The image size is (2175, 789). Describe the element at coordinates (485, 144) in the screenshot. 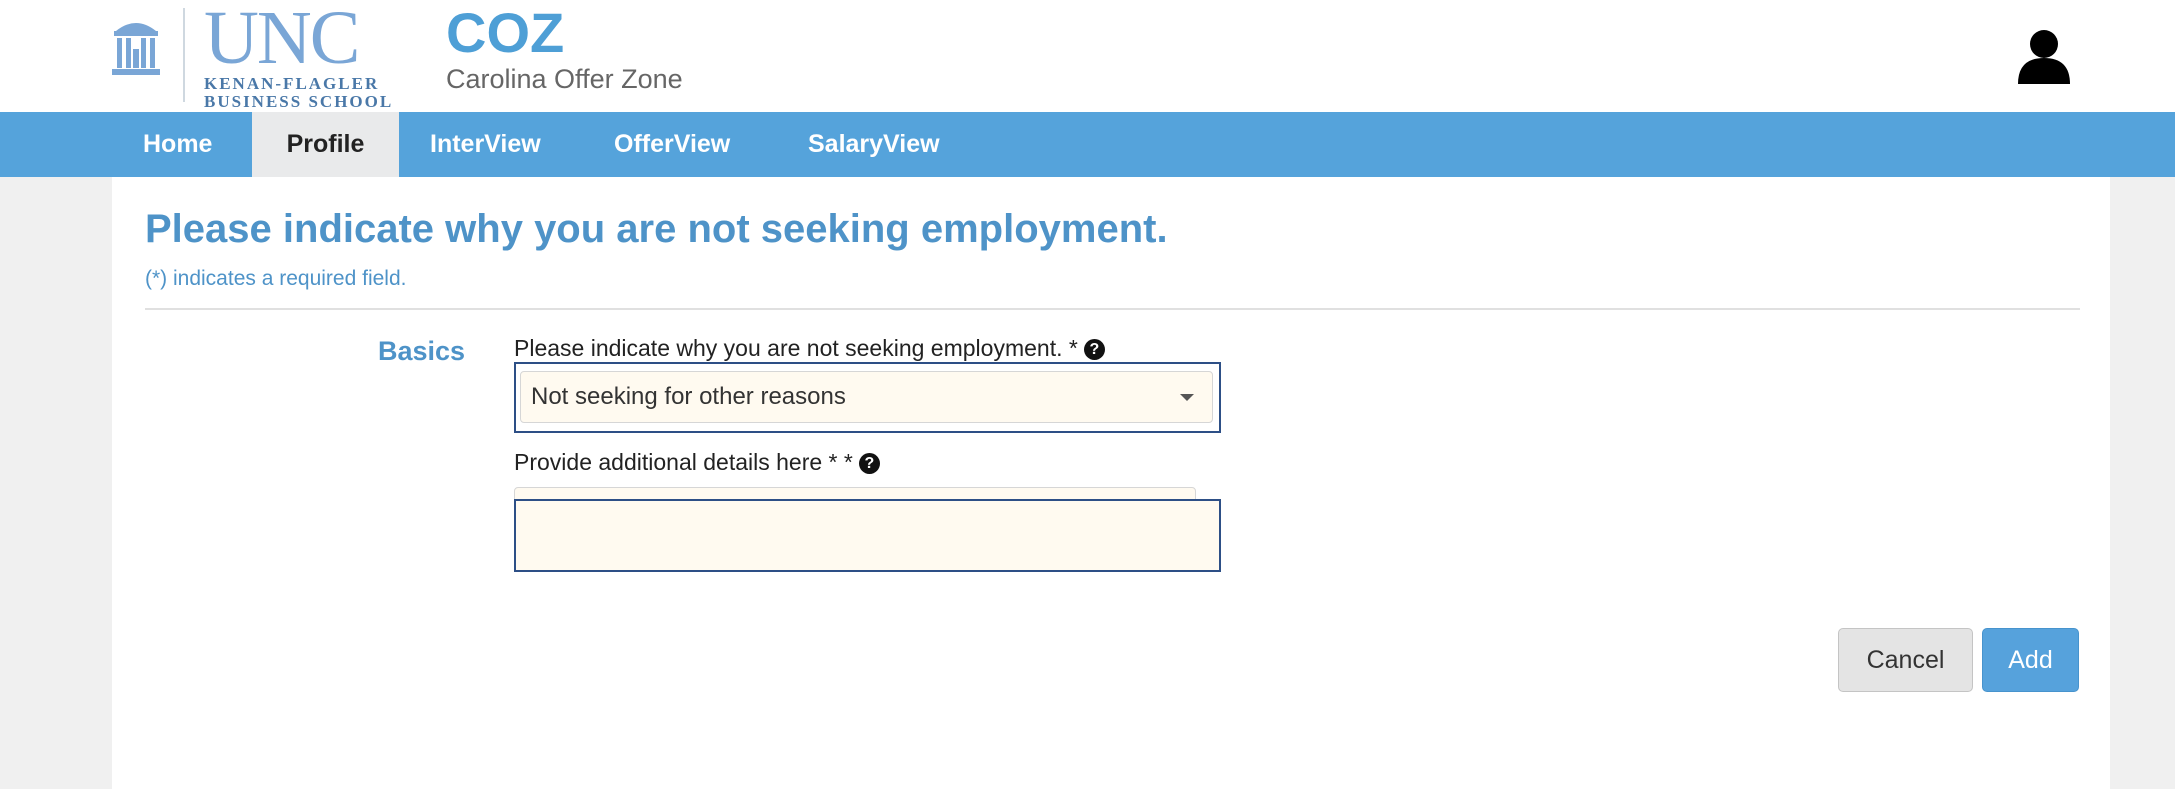

I see `nav-interview: InterView` at that location.